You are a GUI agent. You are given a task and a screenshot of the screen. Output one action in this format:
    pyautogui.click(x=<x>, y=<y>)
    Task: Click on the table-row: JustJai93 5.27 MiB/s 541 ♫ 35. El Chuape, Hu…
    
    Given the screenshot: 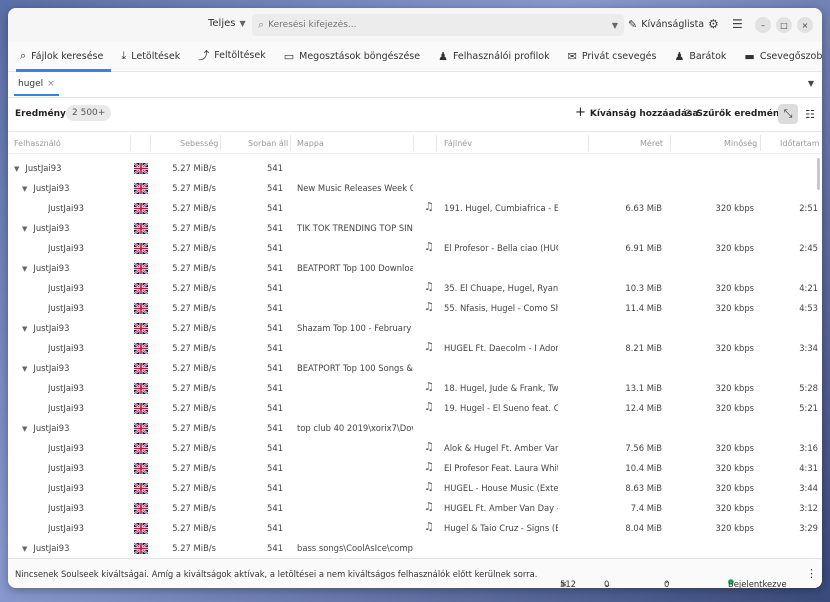 What is the action you would take?
    pyautogui.click(x=415, y=288)
    